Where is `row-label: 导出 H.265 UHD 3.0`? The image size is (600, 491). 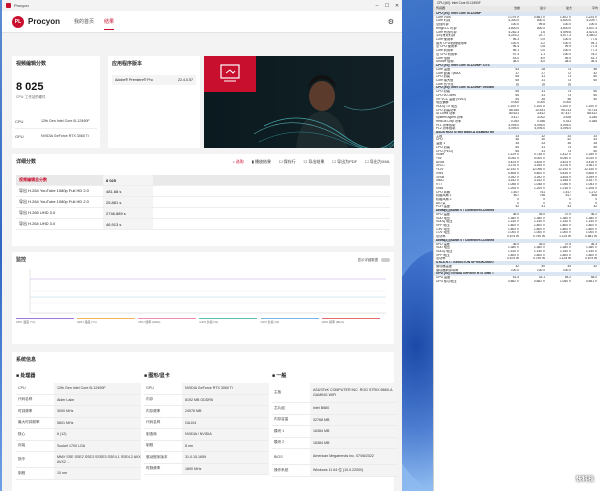
row-label: 导出 H.265 UHD 3.0 is located at coordinates (37, 212).